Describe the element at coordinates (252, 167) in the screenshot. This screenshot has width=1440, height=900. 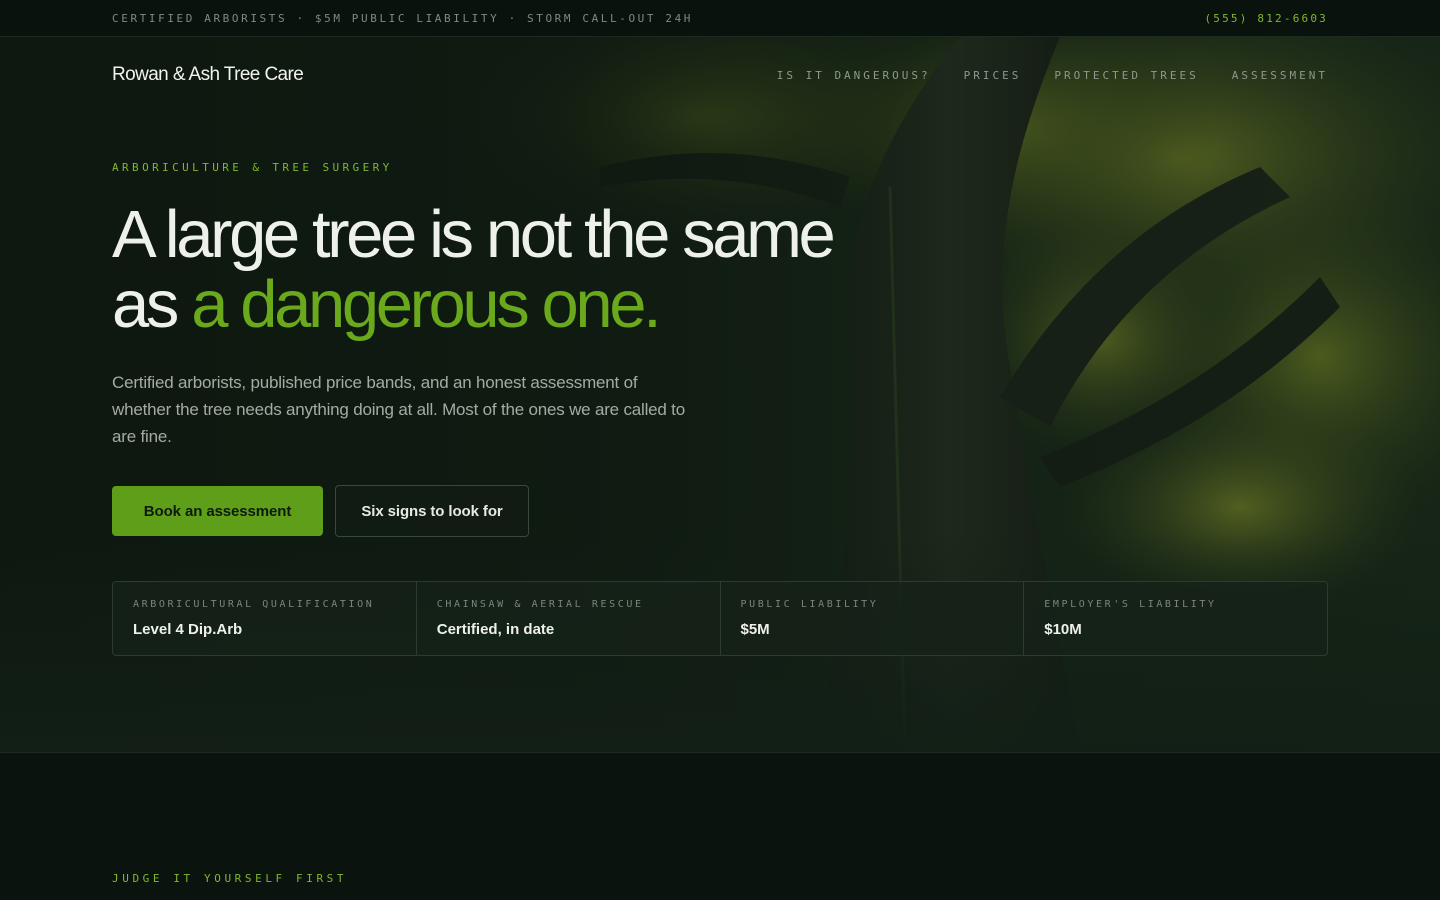
I see `hero-eyebrow: ARBORICULTURE & TREE SURGERY` at that location.